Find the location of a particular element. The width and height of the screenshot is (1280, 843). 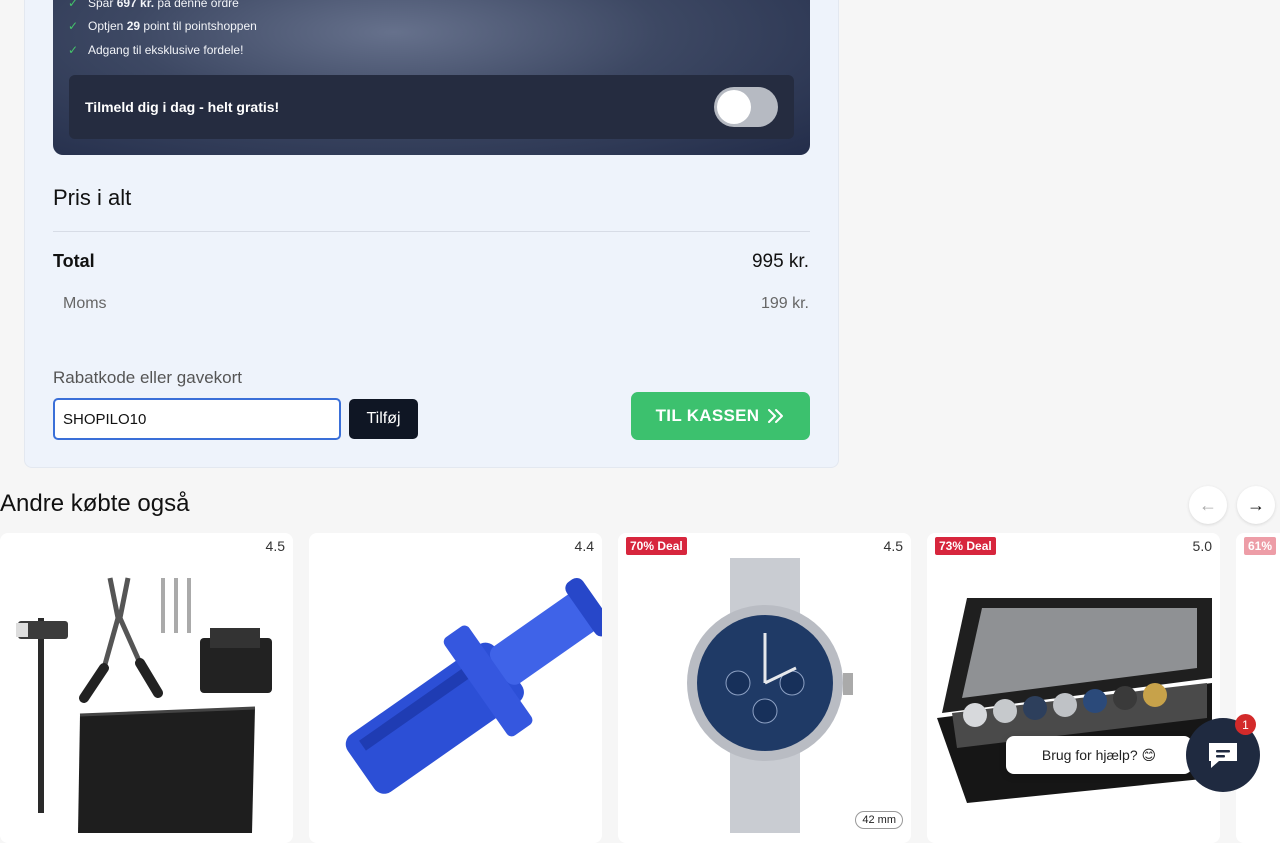

discount-code-input is located at coordinates (197, 419).